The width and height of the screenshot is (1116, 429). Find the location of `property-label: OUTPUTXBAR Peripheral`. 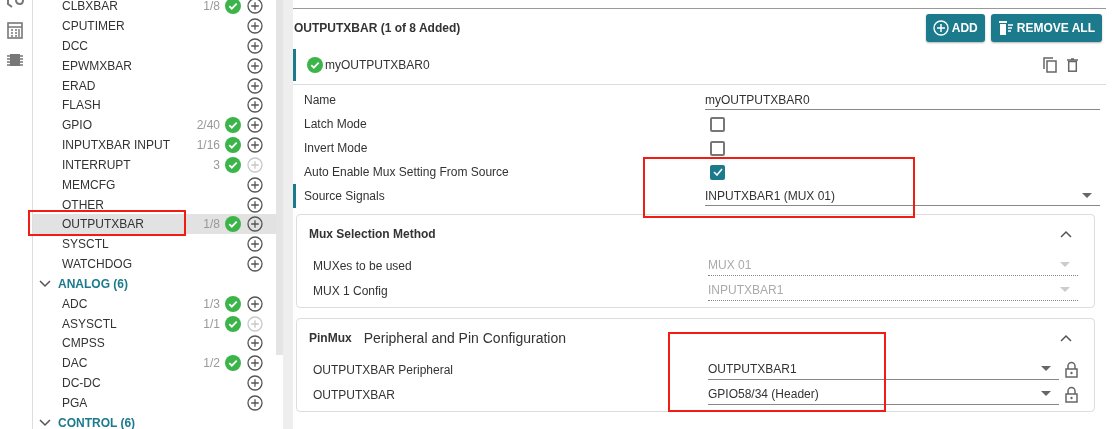

property-label: OUTPUTXBAR Peripheral is located at coordinates (383, 369).